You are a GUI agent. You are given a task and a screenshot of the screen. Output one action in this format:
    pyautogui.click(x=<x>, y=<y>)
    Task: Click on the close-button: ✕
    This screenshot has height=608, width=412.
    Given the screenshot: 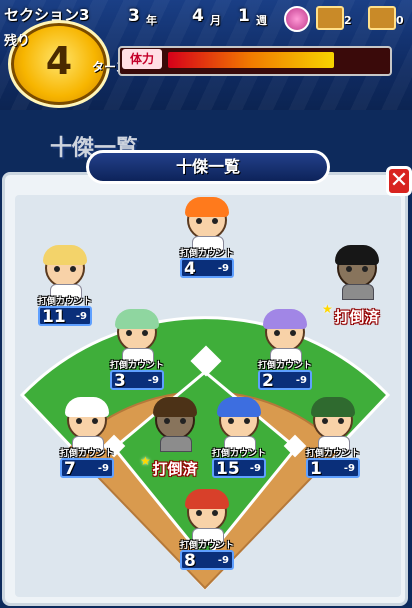 What is the action you would take?
    pyautogui.click(x=399, y=181)
    